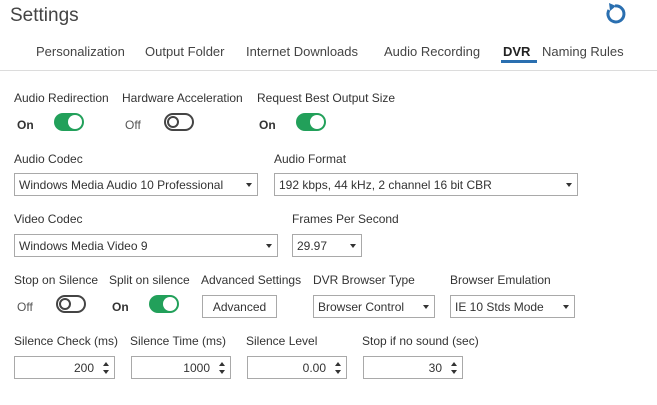 The width and height of the screenshot is (657, 405). What do you see at coordinates (499, 307) in the screenshot?
I see `browser-emulation-value: IE 10 Stds Mode` at bounding box center [499, 307].